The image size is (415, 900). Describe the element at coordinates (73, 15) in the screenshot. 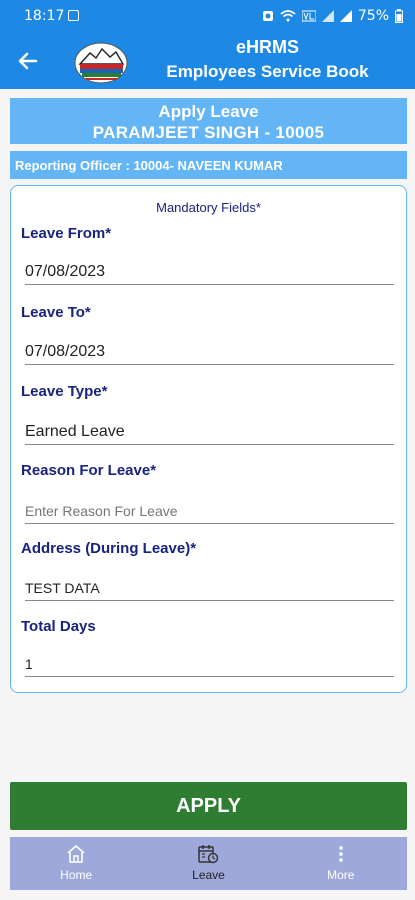

I see `image-notification-icon` at that location.